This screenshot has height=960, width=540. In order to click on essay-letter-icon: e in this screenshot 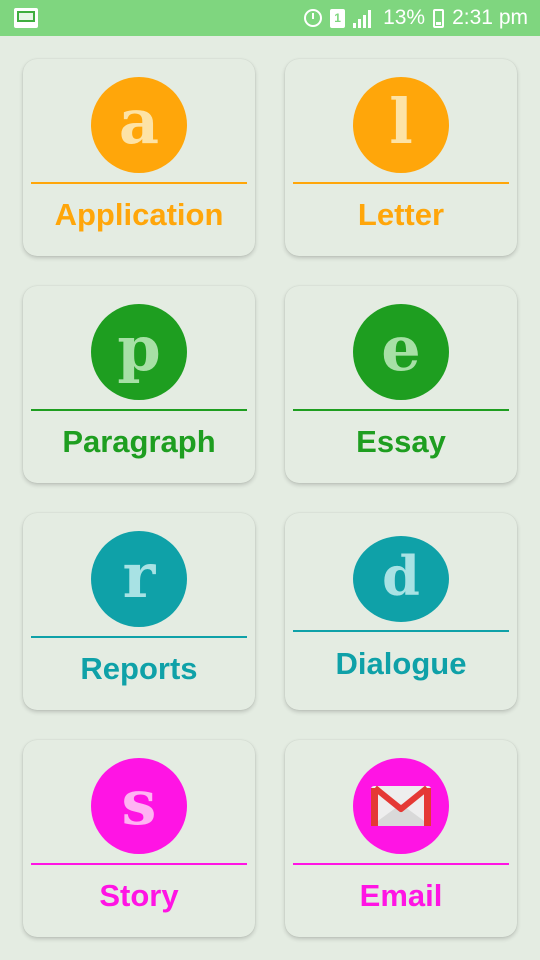, I will do `click(401, 352)`.